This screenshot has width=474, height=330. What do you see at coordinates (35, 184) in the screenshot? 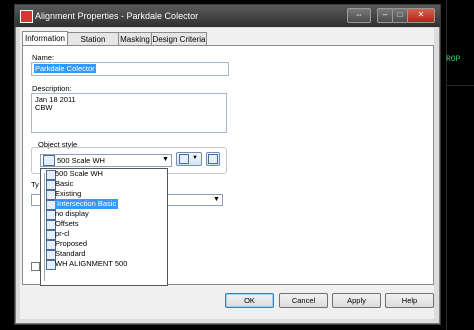
I see `type-label: Ty` at bounding box center [35, 184].